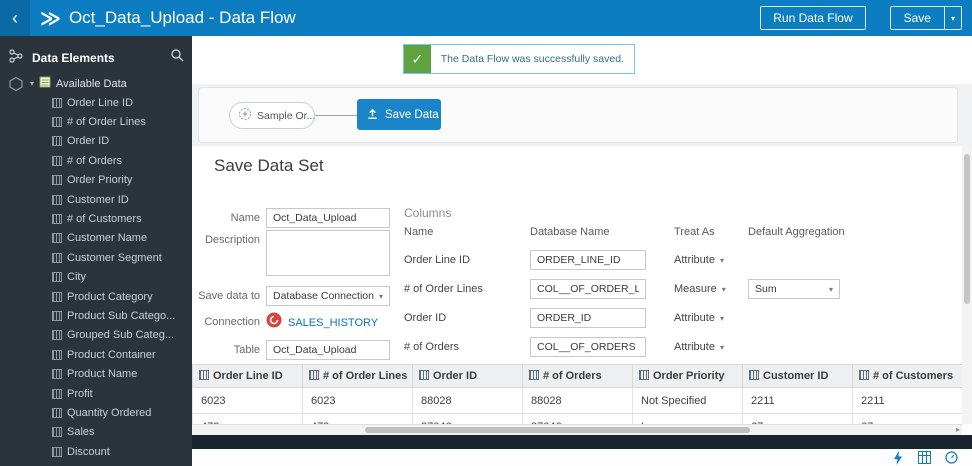 The height and width of the screenshot is (466, 972). What do you see at coordinates (419, 232) in the screenshot?
I see `columns-header-name: Name` at bounding box center [419, 232].